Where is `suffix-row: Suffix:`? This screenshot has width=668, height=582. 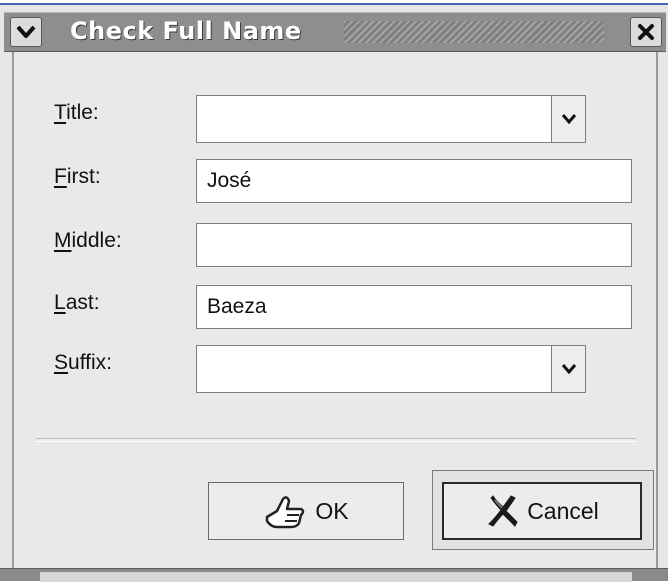 suffix-row: Suffix: is located at coordinates (334, 369).